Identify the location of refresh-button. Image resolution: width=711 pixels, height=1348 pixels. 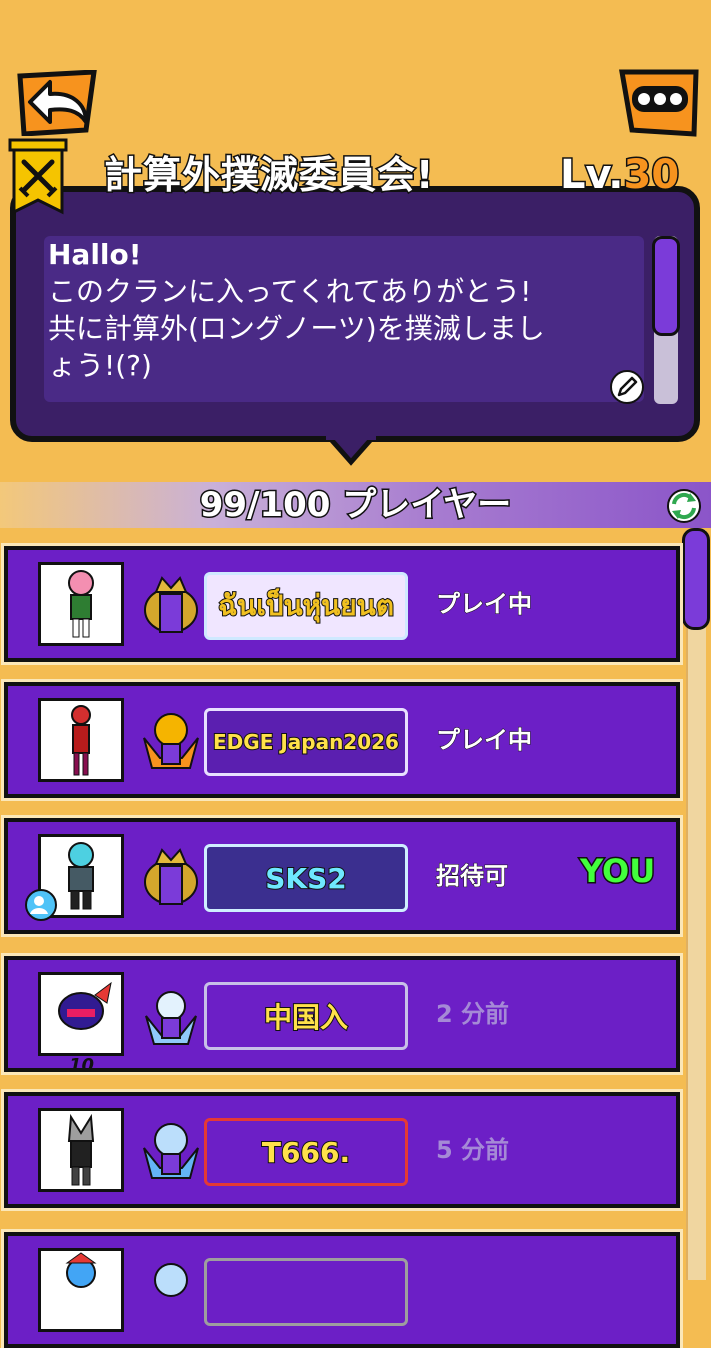
(684, 506).